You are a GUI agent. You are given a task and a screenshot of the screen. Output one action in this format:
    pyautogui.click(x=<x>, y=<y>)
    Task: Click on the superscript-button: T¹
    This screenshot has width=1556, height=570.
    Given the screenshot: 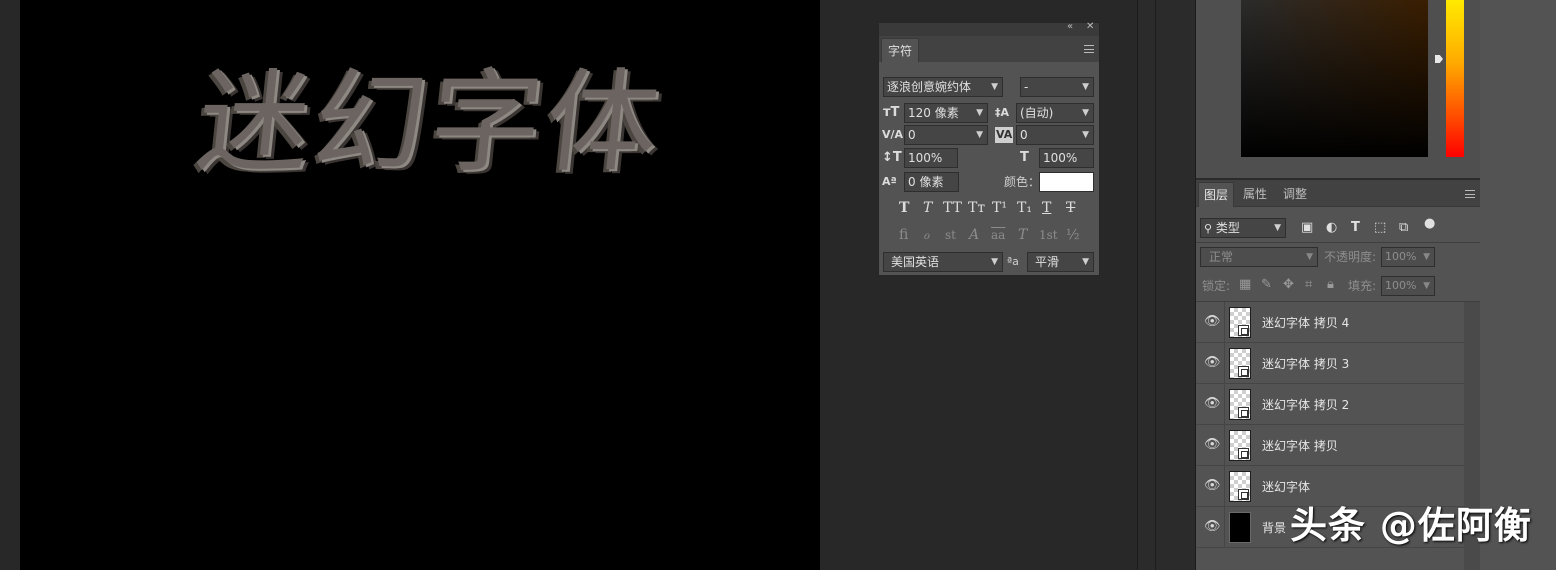 What is the action you would take?
    pyautogui.click(x=999, y=208)
    